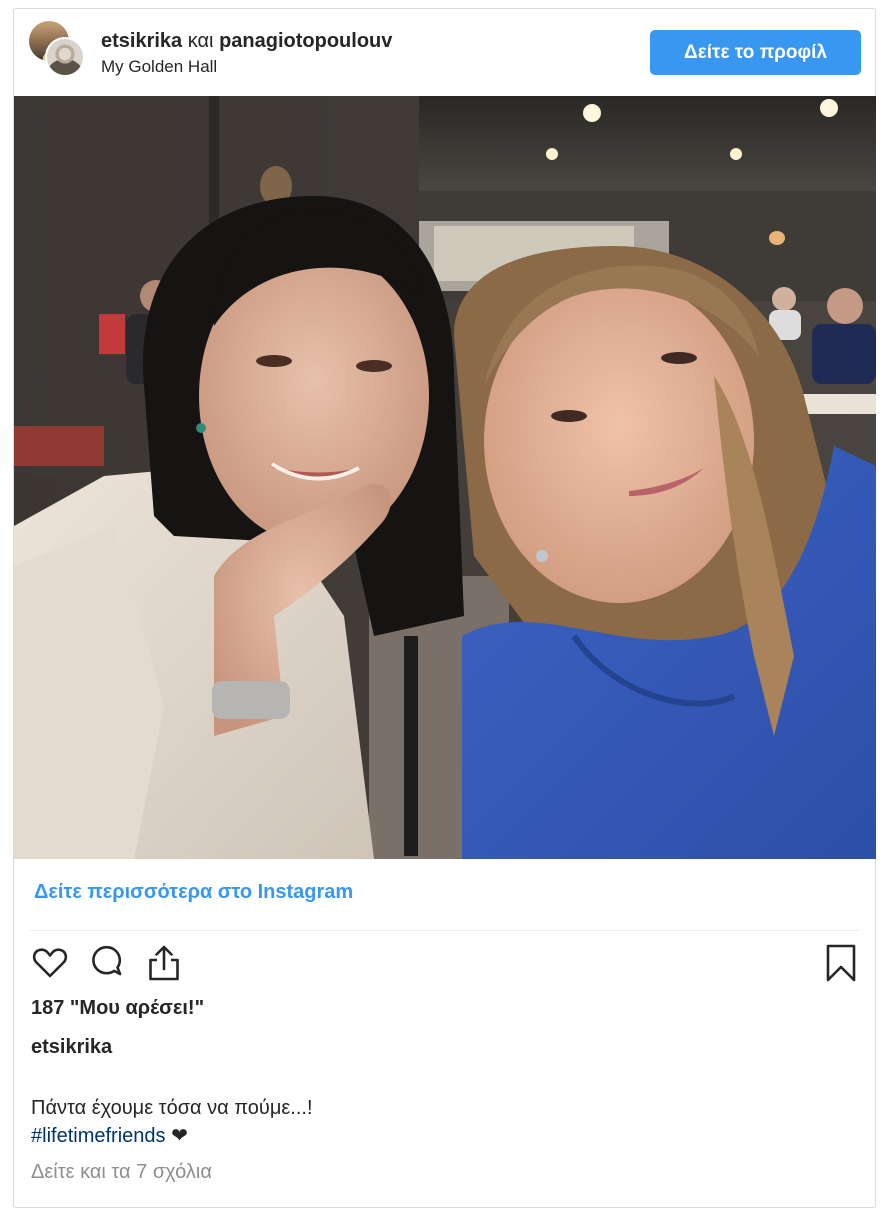  What do you see at coordinates (179, 1136) in the screenshot?
I see `heart-emoji-icon: ❤` at bounding box center [179, 1136].